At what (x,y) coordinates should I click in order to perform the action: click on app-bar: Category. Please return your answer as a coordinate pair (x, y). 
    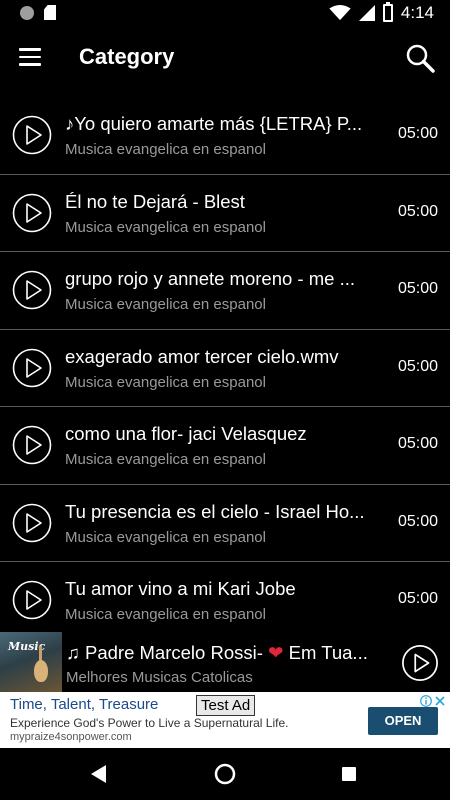
    Looking at the image, I should click on (225, 59).